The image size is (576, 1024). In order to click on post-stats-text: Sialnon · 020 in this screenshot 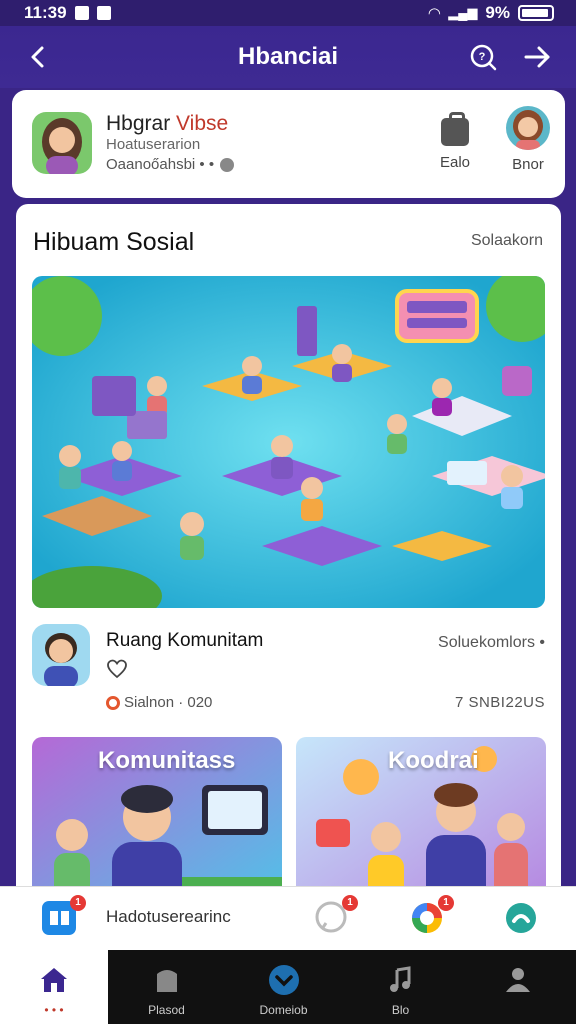, I will do `click(168, 702)`.